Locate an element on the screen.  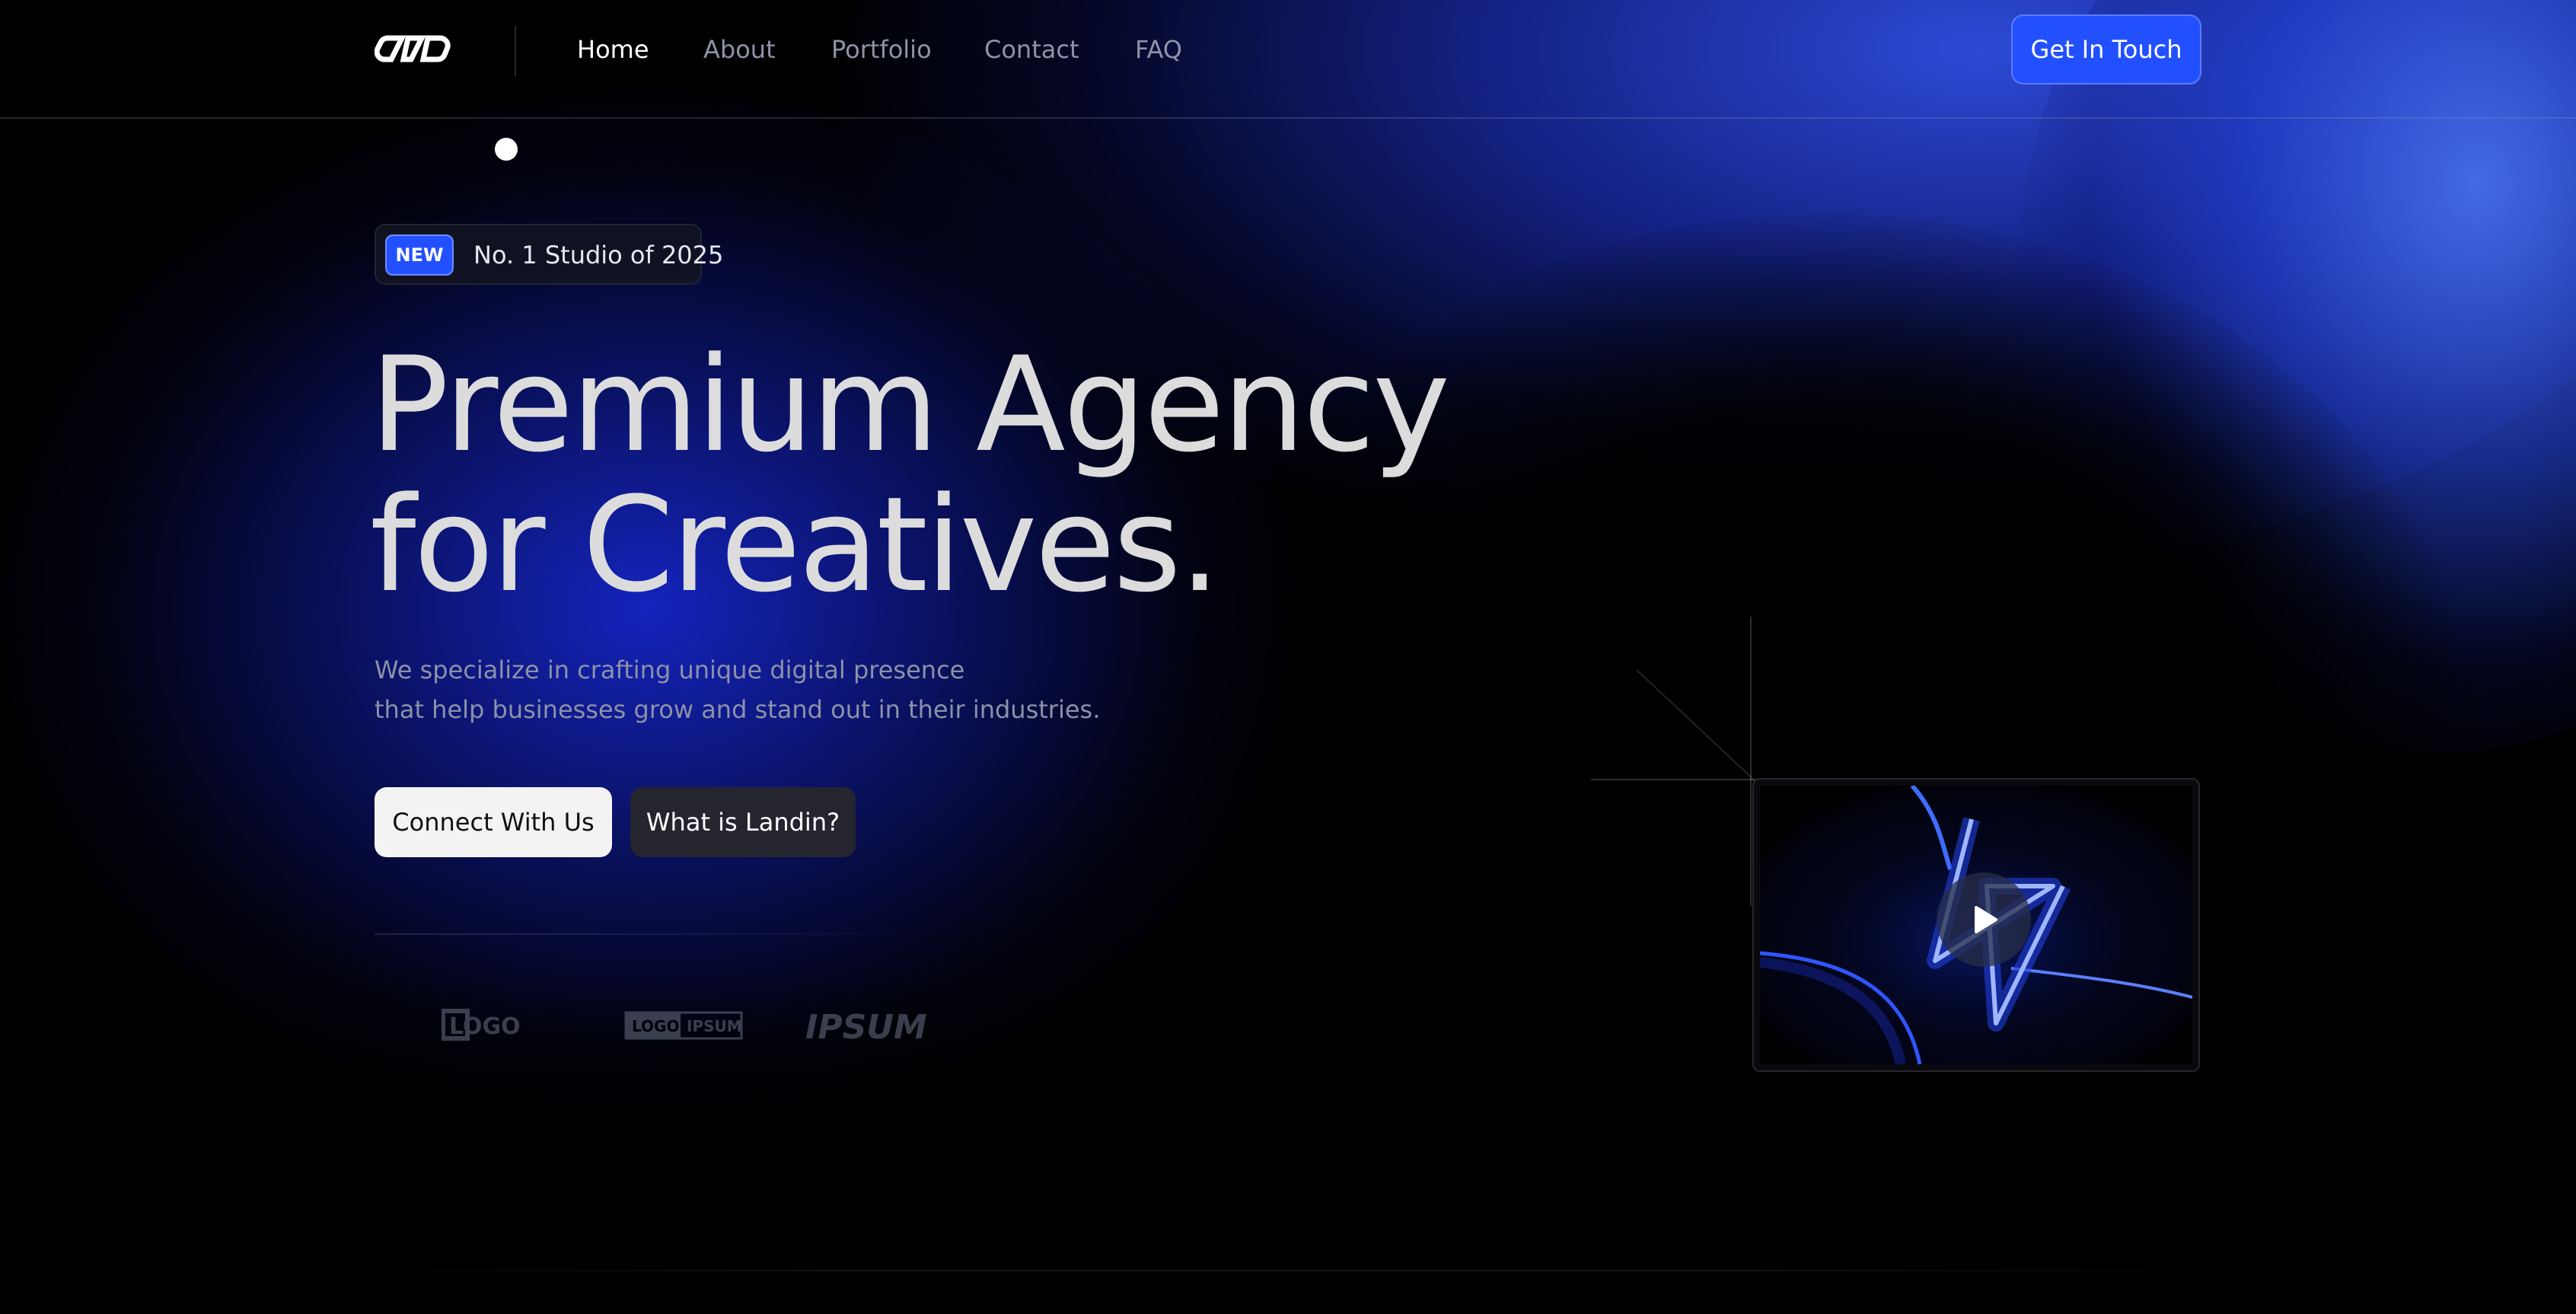
play-button is located at coordinates (1984, 920).